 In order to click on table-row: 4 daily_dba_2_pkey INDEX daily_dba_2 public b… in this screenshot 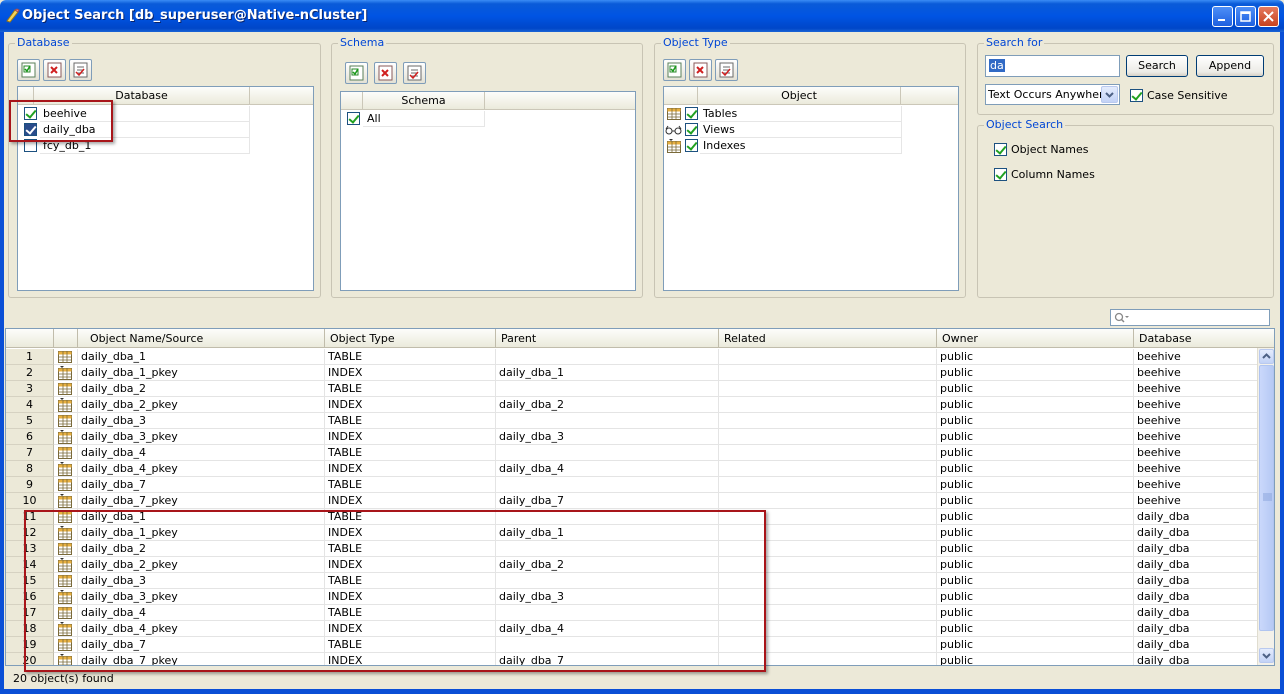, I will do `click(632, 405)`.